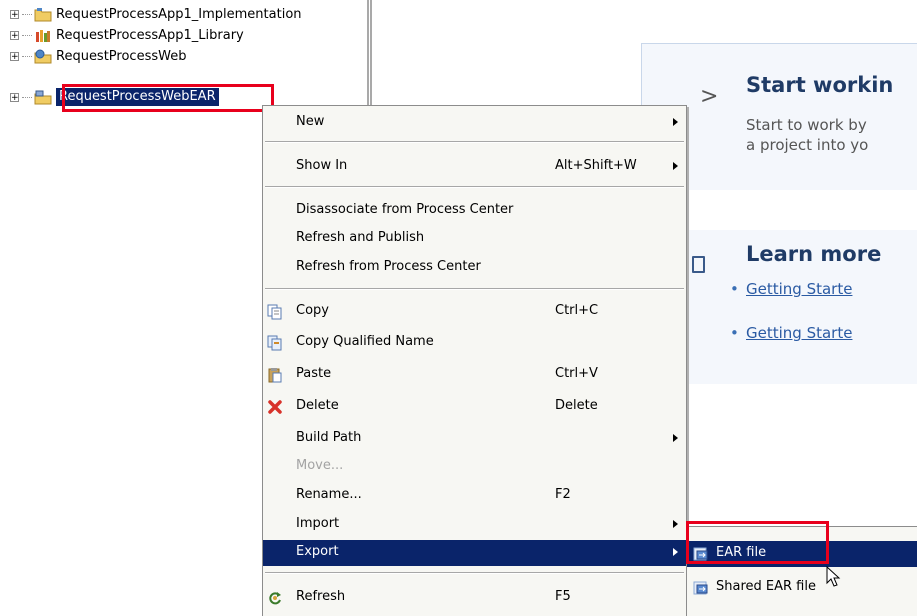 The height and width of the screenshot is (616, 917). What do you see at coordinates (474, 496) in the screenshot?
I see `menu-item-rename: Rename... F2` at bounding box center [474, 496].